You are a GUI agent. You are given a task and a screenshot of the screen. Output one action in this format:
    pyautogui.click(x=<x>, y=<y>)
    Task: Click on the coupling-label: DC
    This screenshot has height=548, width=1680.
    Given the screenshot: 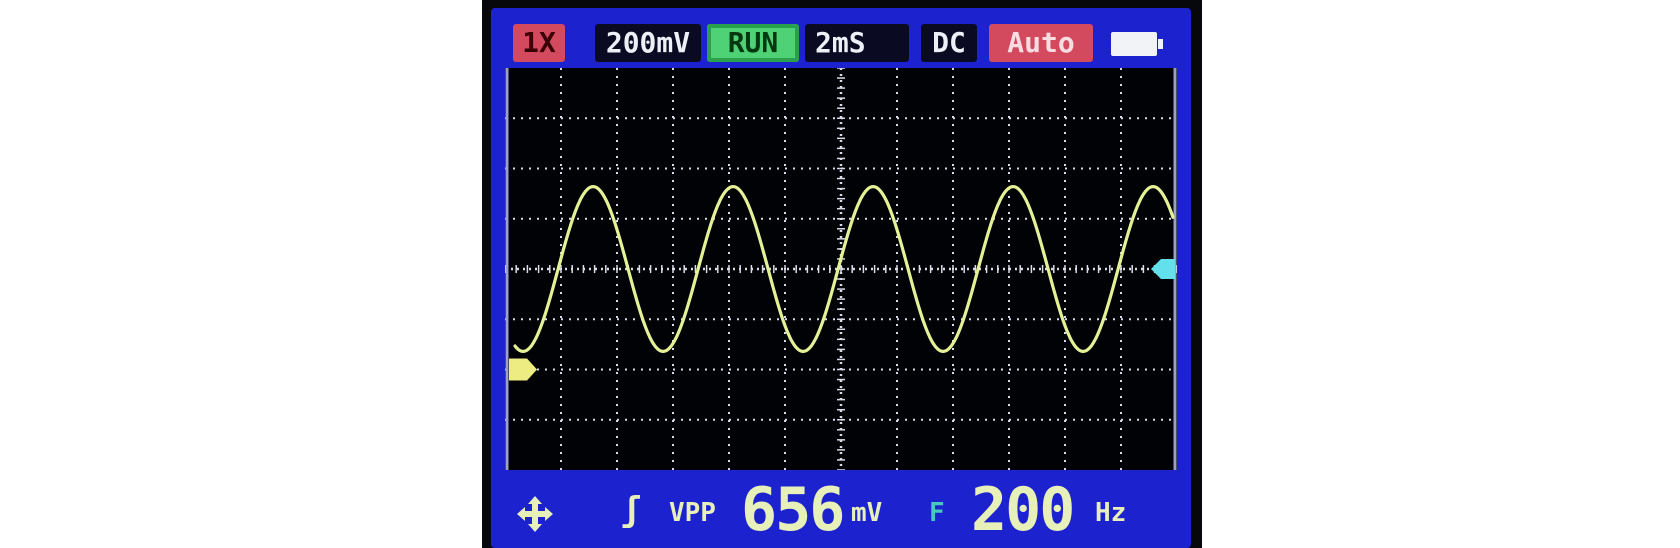 What is the action you would take?
    pyautogui.click(x=949, y=43)
    